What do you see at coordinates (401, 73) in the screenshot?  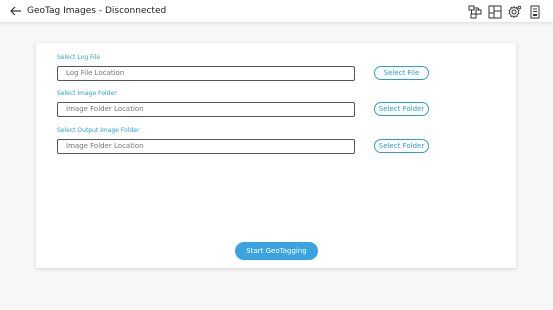 I see `select-file-button: Select File` at bounding box center [401, 73].